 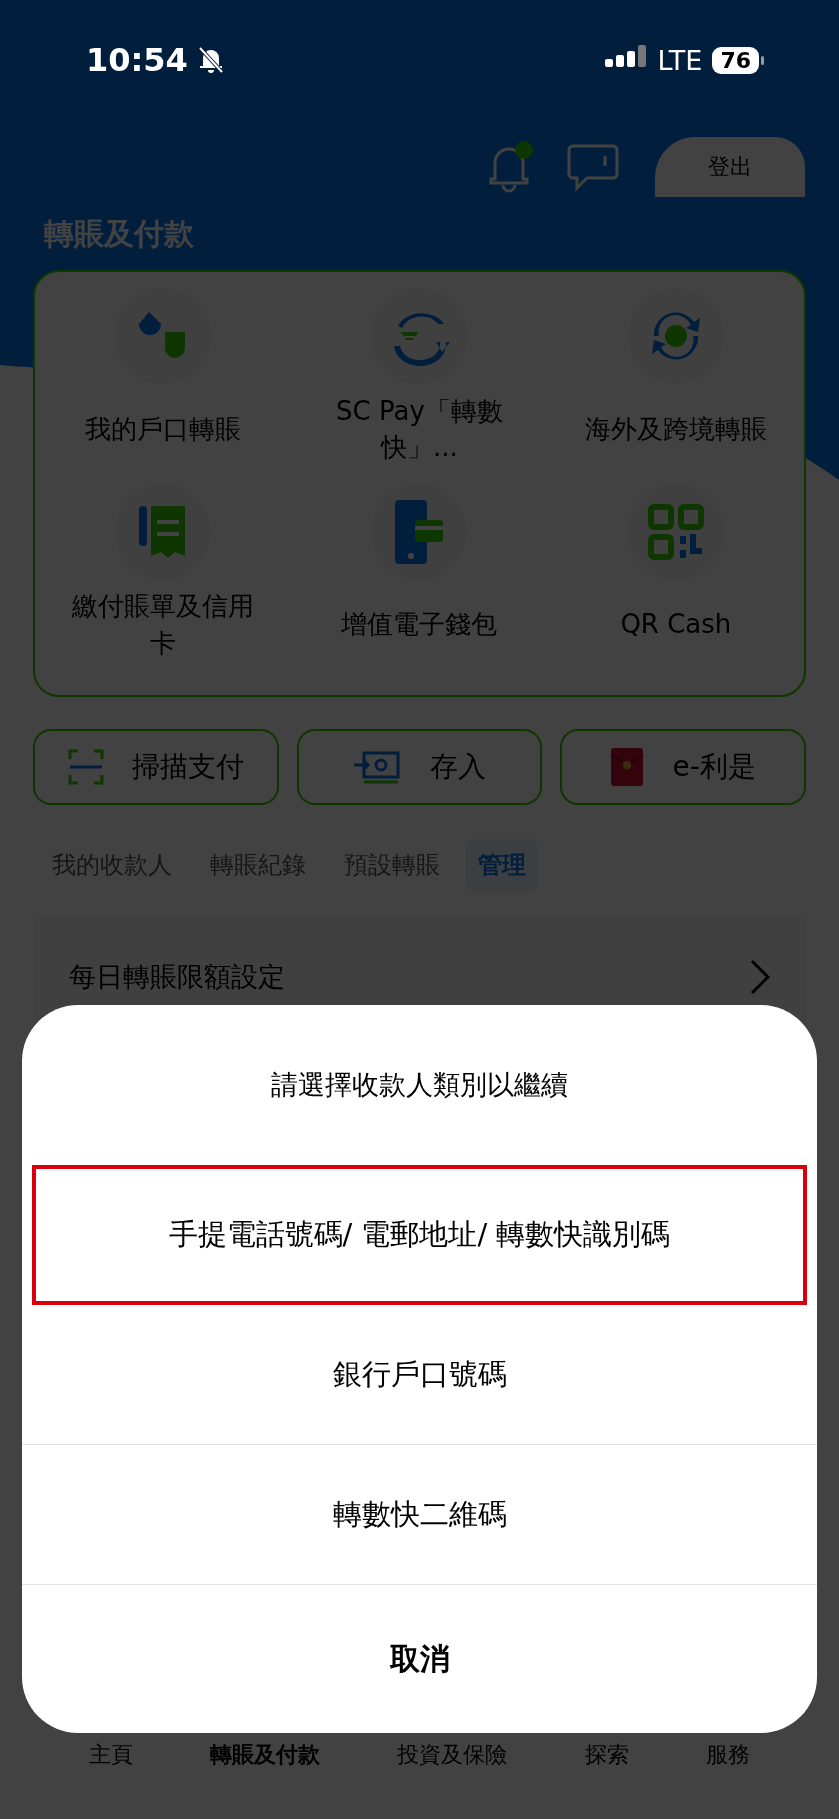 I want to click on settings-label: 每日轉賬限額設定, so click(x=177, y=977).